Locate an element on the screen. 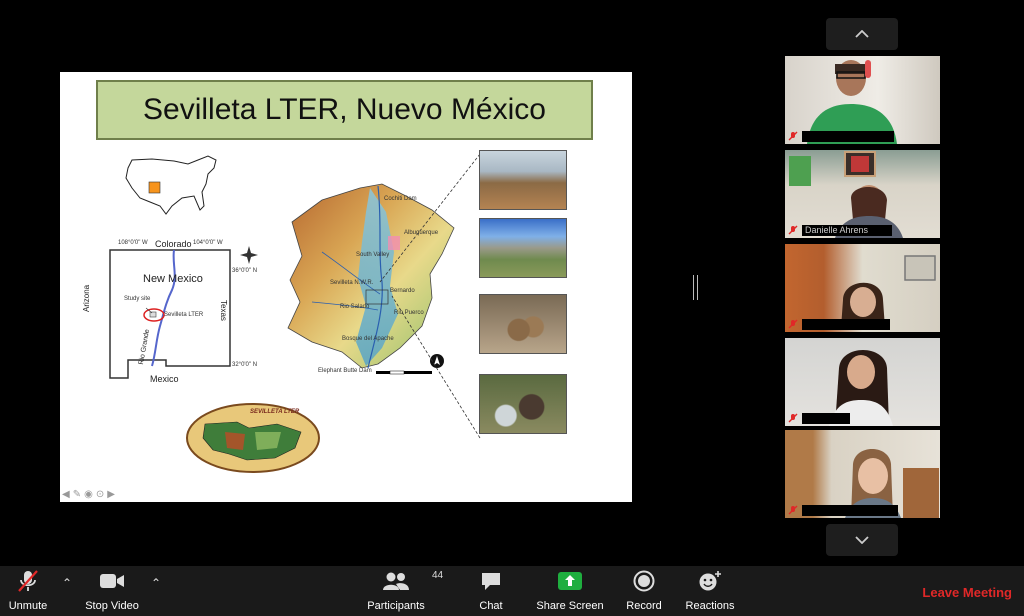  logo-text: SEVILLETA LTER is located at coordinates (275, 412).